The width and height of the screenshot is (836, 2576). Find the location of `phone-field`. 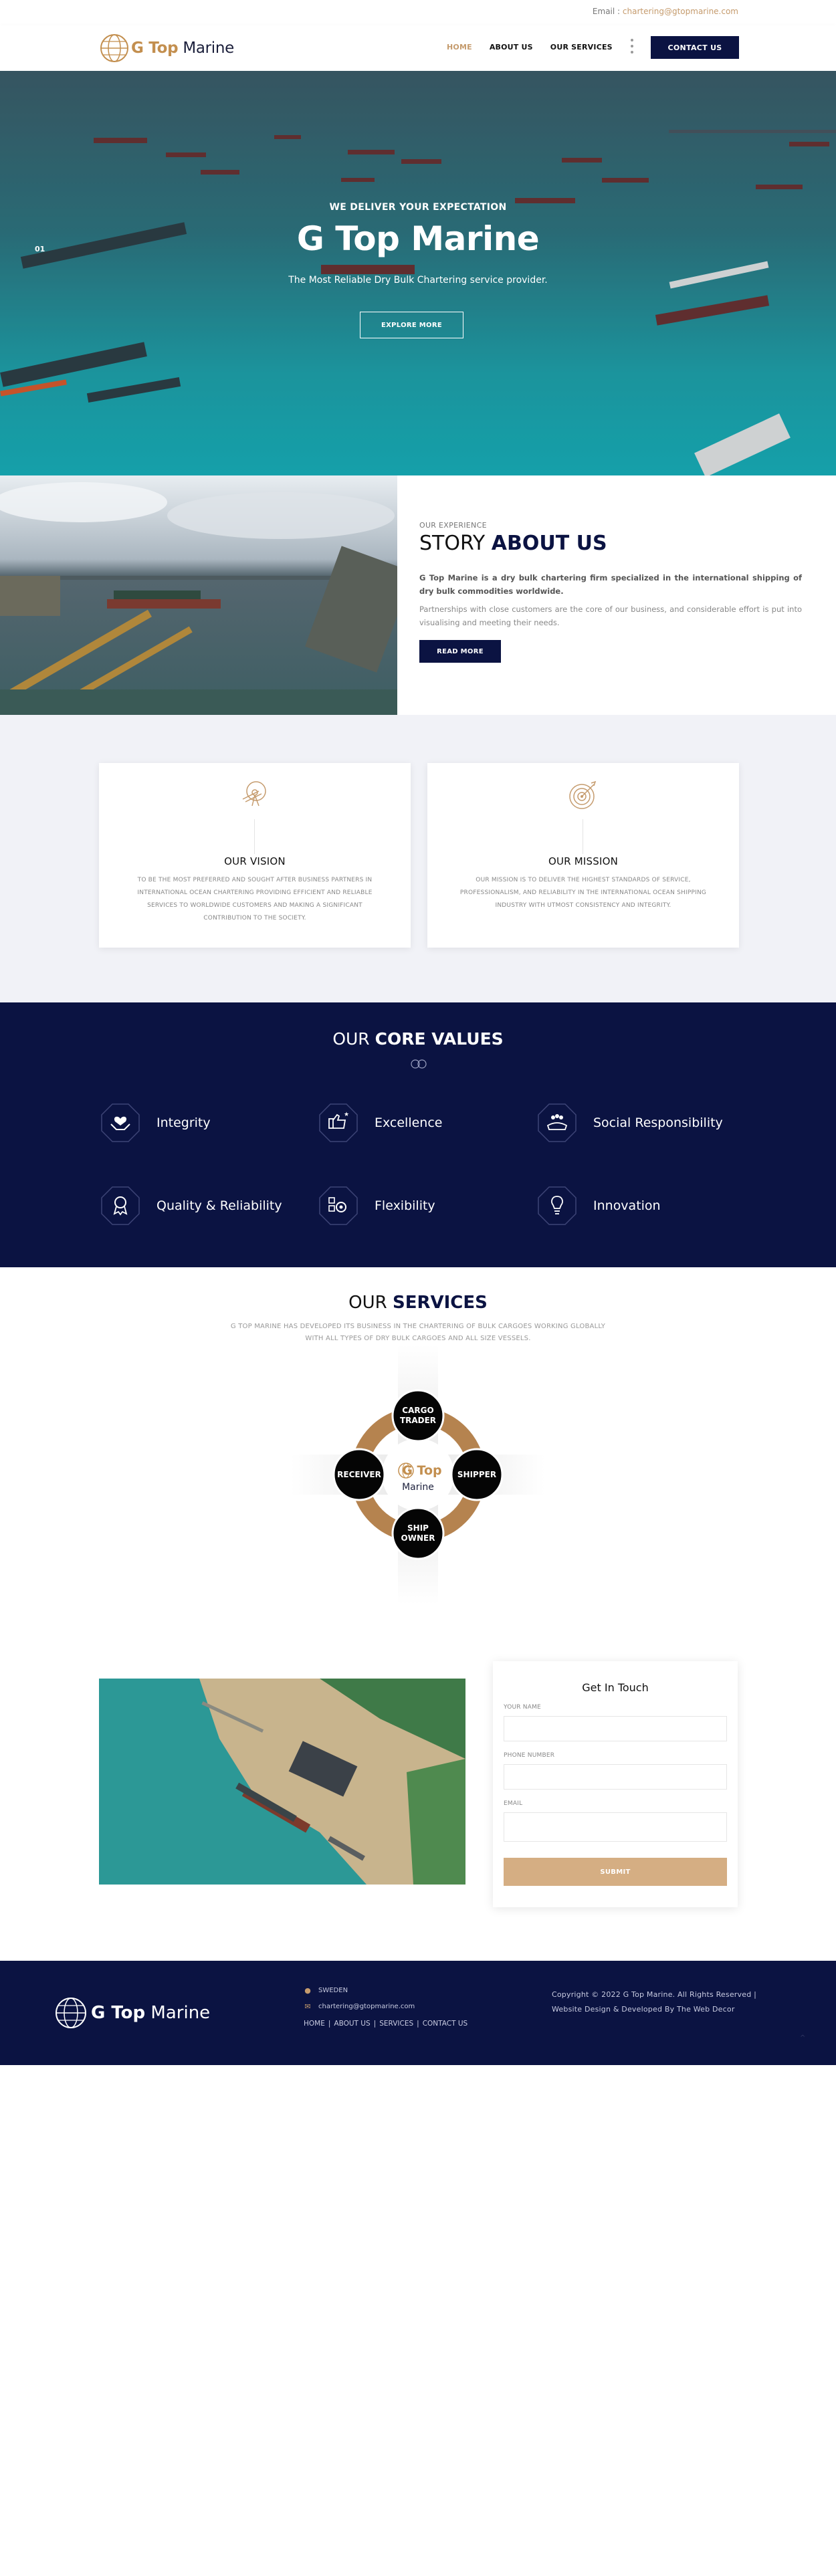

phone-field is located at coordinates (615, 1777).